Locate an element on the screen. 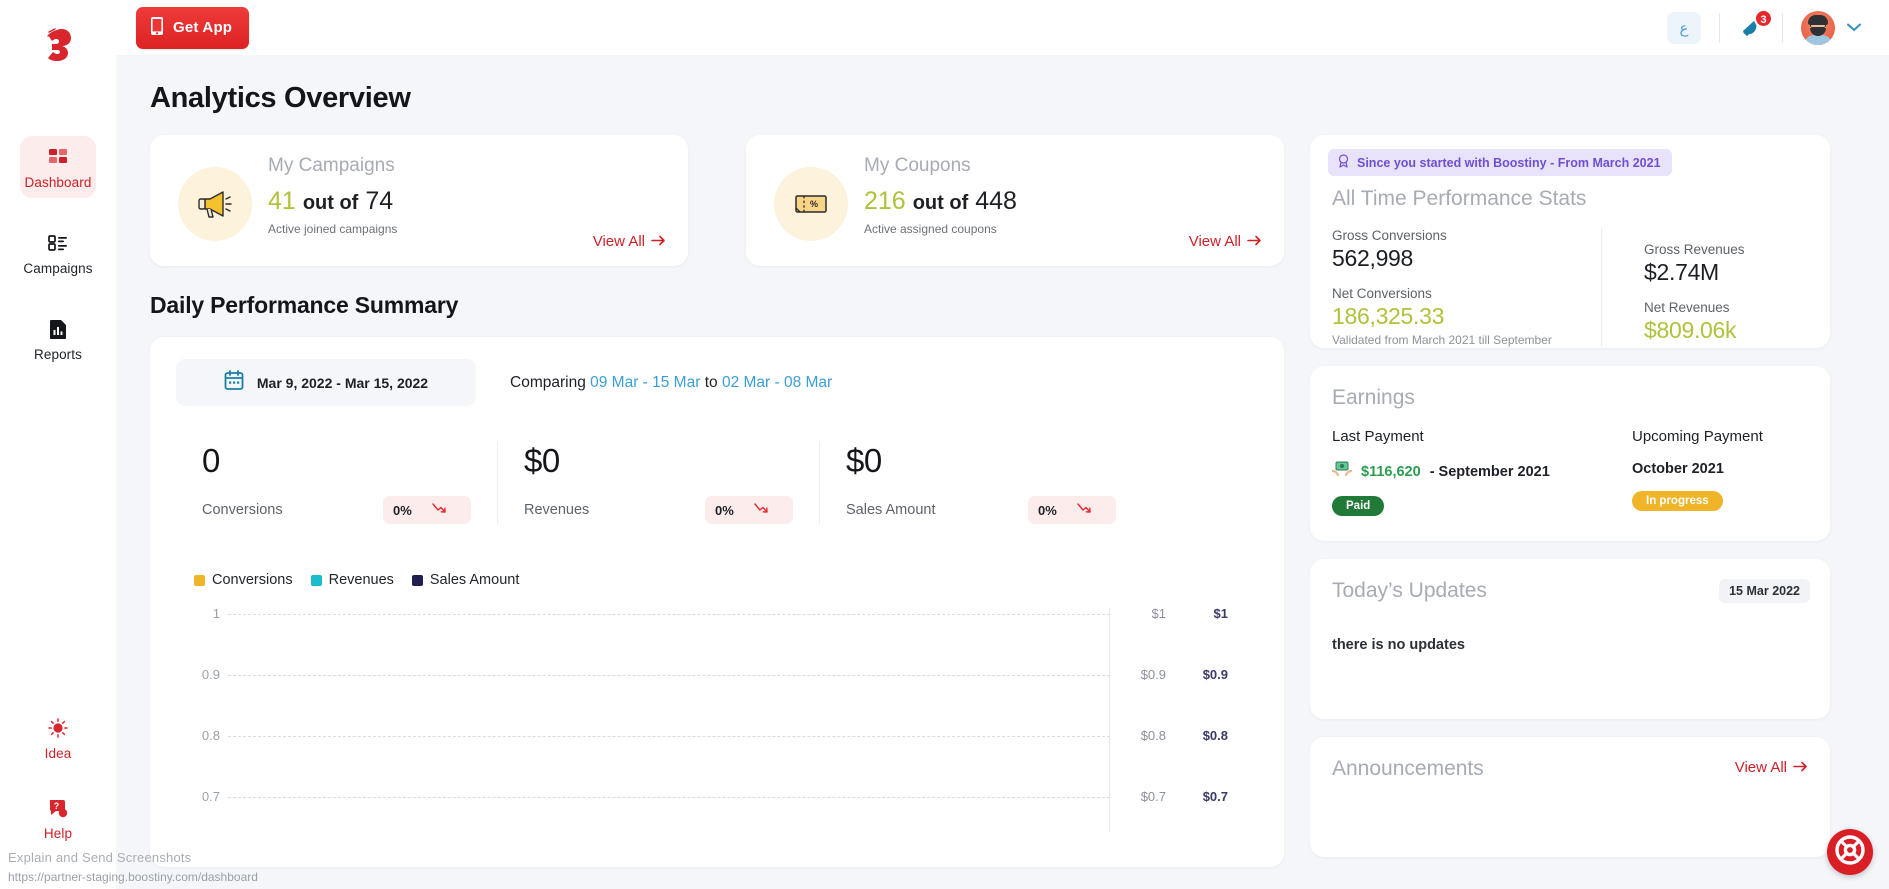  coupon-icon: % is located at coordinates (811, 204).